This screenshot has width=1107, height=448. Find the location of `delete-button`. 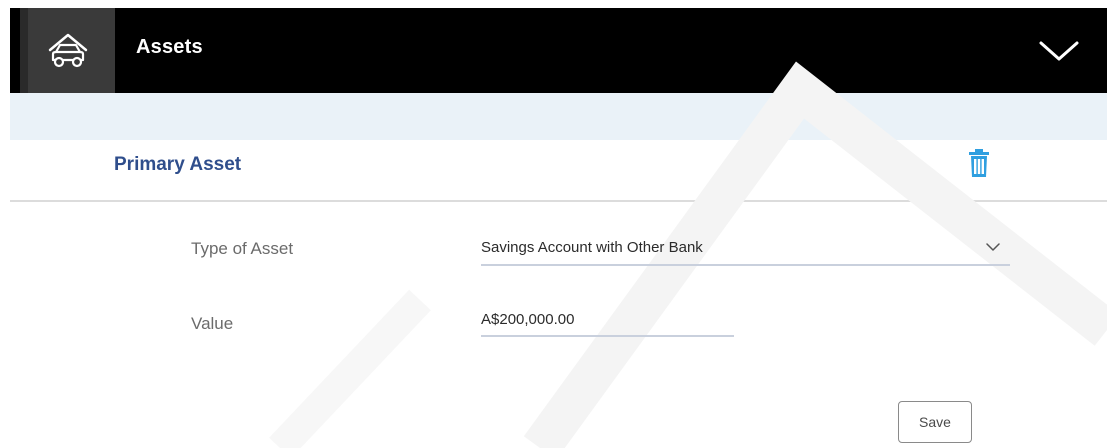

delete-button is located at coordinates (979, 163).